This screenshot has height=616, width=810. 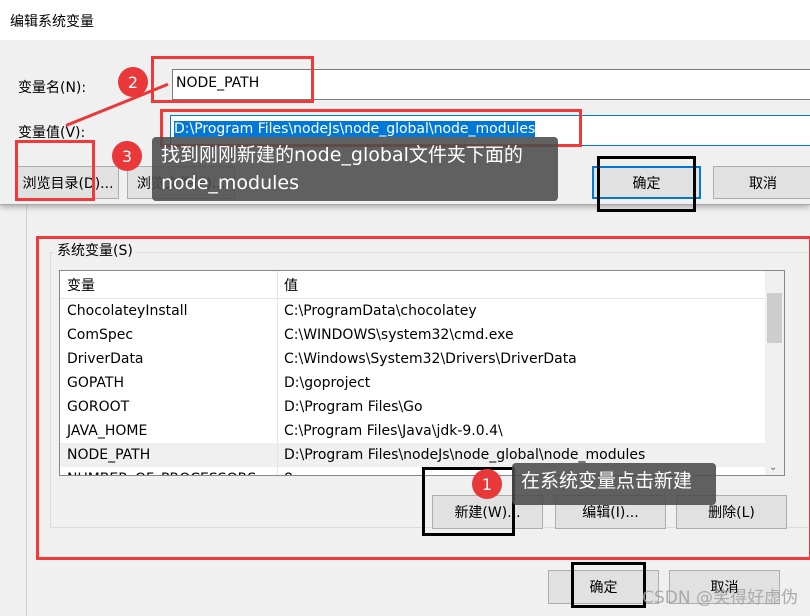 What do you see at coordinates (468, 501) in the screenshot?
I see `annotation-new-box` at bounding box center [468, 501].